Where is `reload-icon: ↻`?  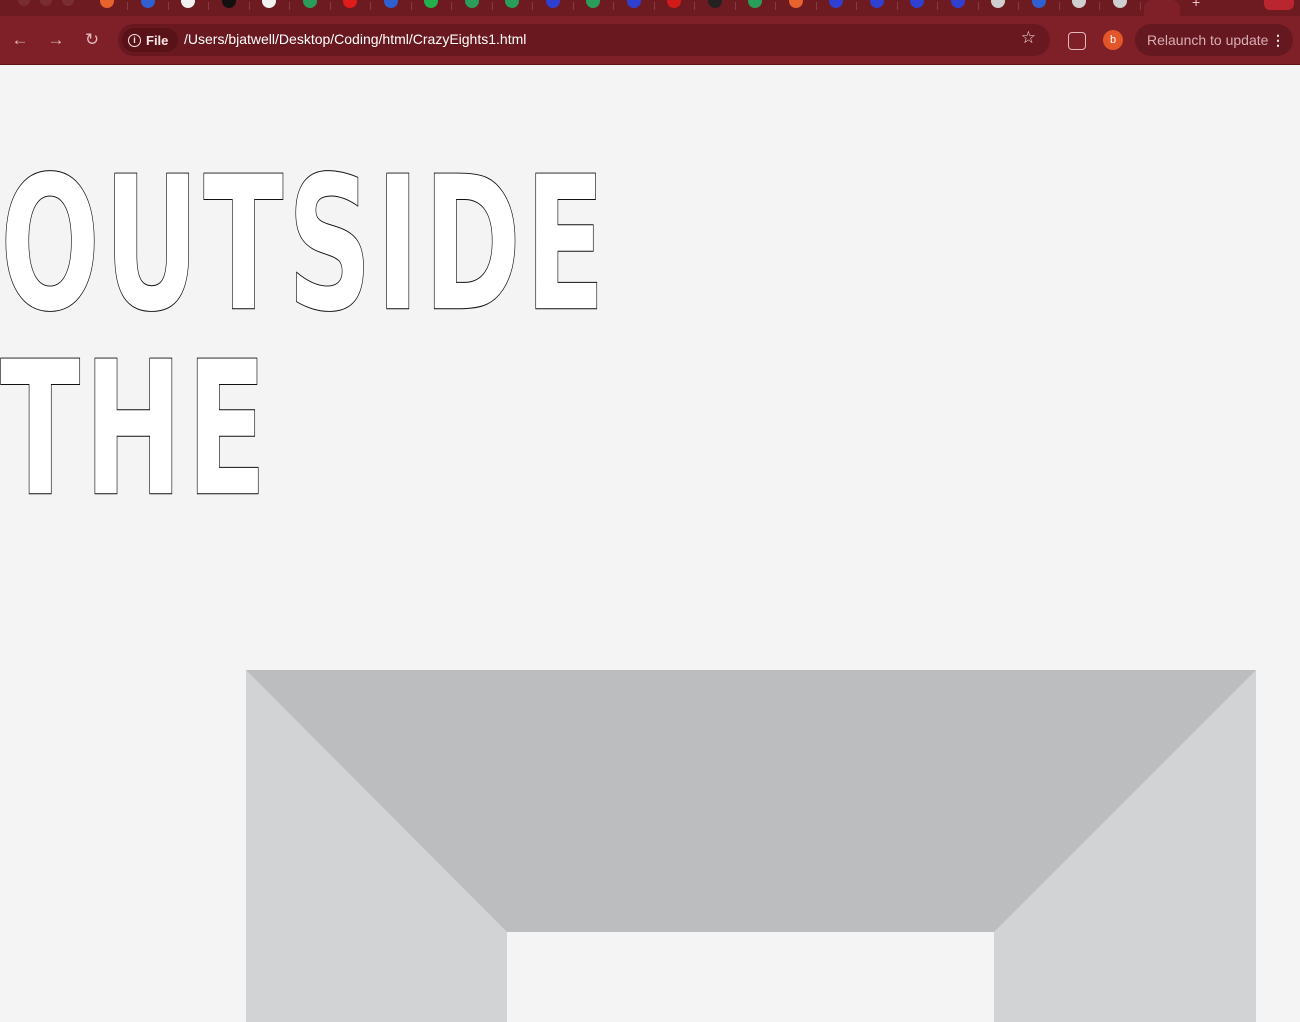 reload-icon: ↻ is located at coordinates (92, 40).